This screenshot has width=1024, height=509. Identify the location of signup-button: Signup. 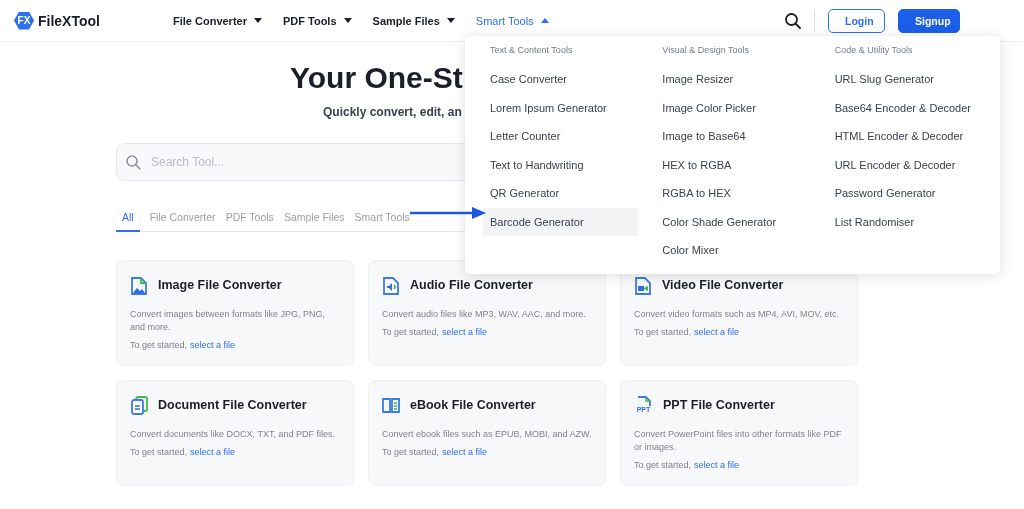
(929, 20).